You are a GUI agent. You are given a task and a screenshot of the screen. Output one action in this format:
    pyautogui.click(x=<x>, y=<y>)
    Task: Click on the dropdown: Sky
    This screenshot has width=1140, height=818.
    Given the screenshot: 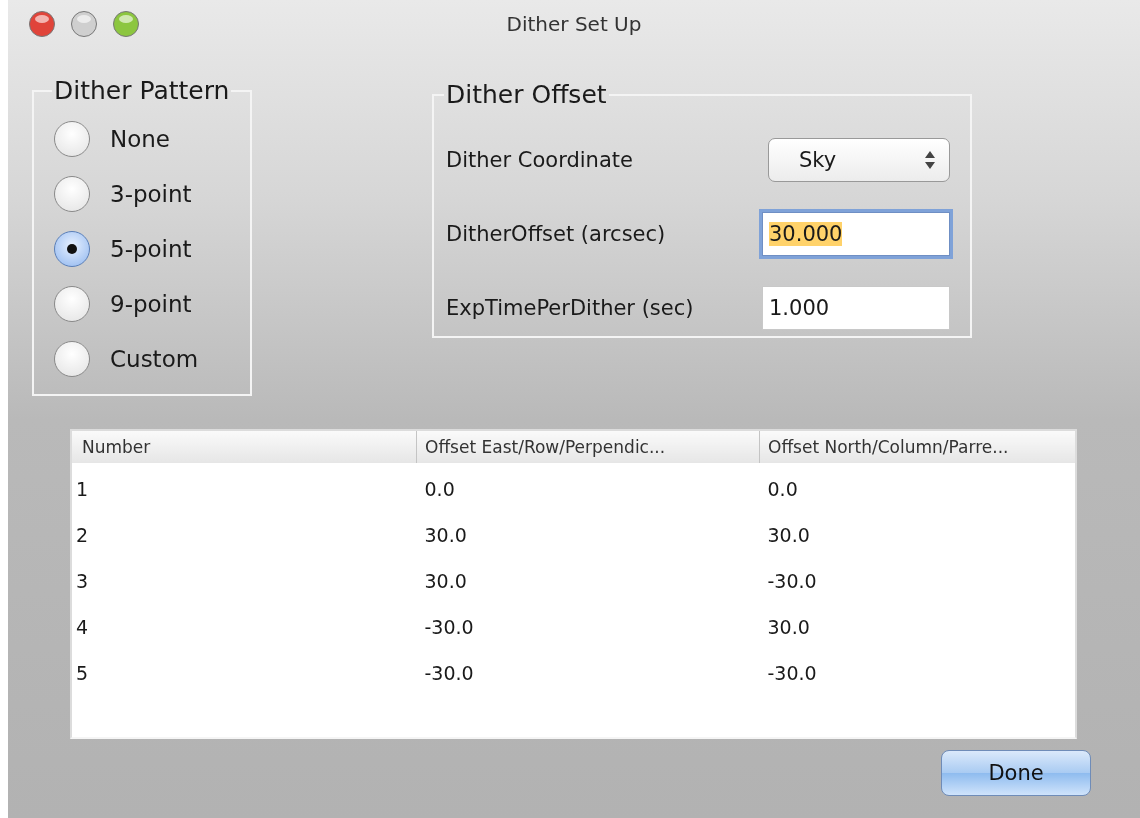 What is the action you would take?
    pyautogui.click(x=859, y=160)
    